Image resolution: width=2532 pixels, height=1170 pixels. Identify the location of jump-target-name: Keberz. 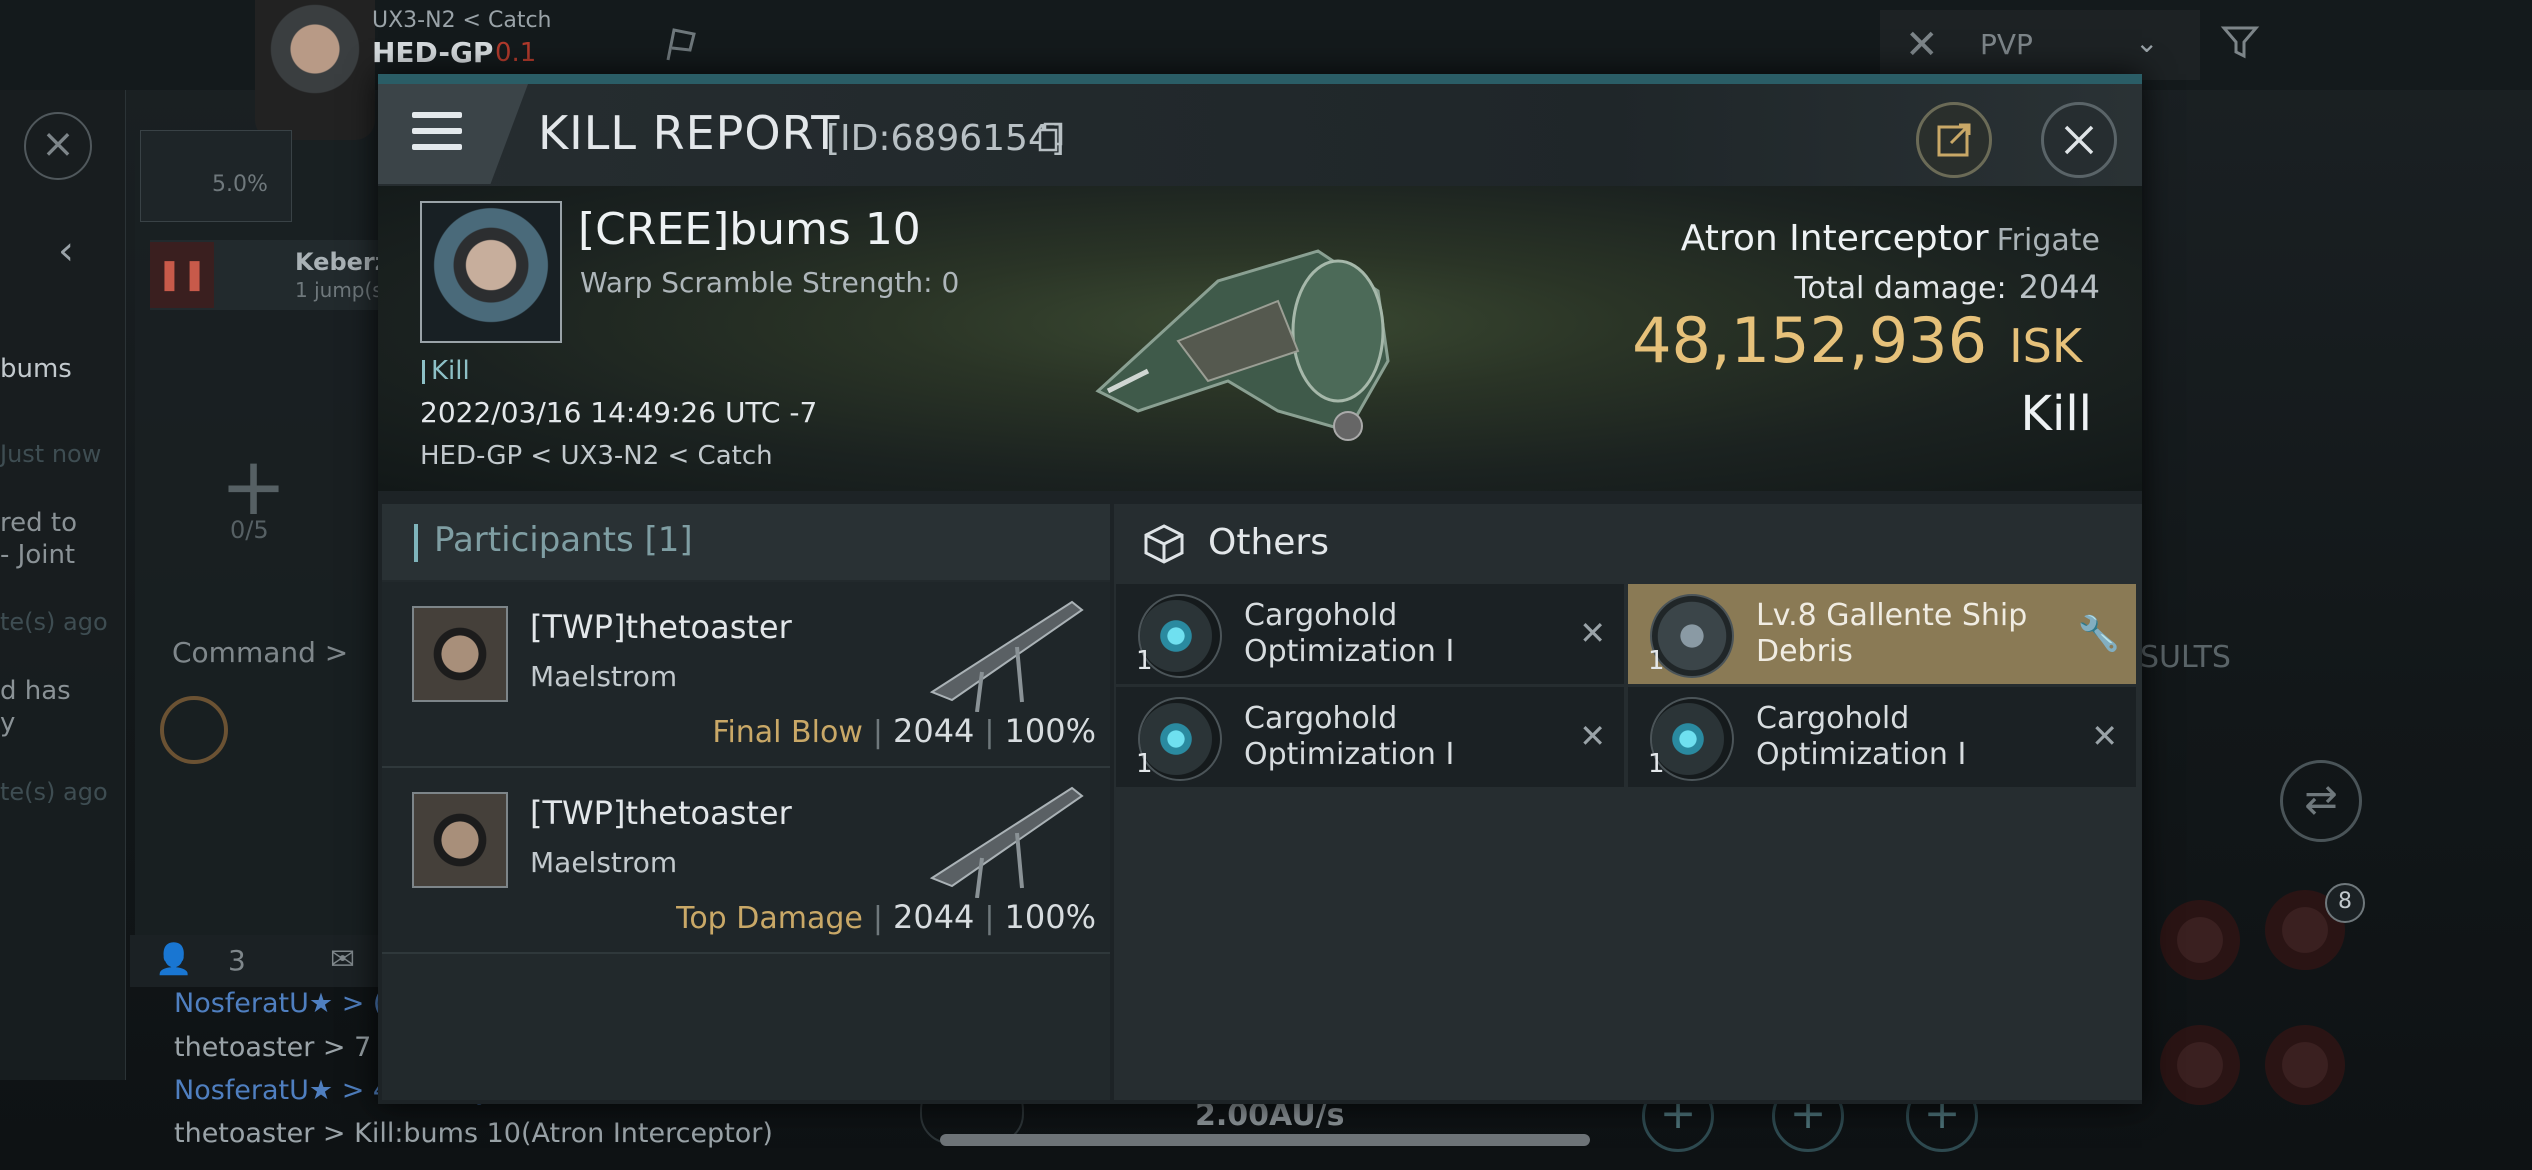
(342, 262).